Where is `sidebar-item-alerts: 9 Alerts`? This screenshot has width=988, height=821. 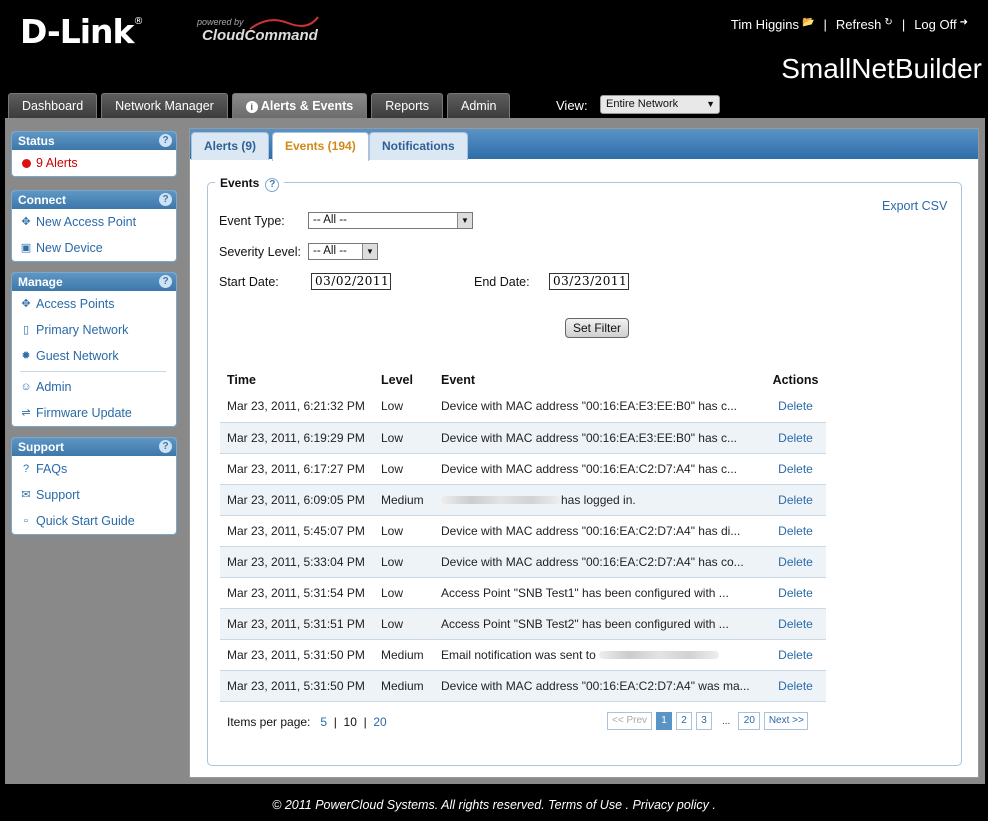
sidebar-item-alerts: 9 Alerts is located at coordinates (94, 163).